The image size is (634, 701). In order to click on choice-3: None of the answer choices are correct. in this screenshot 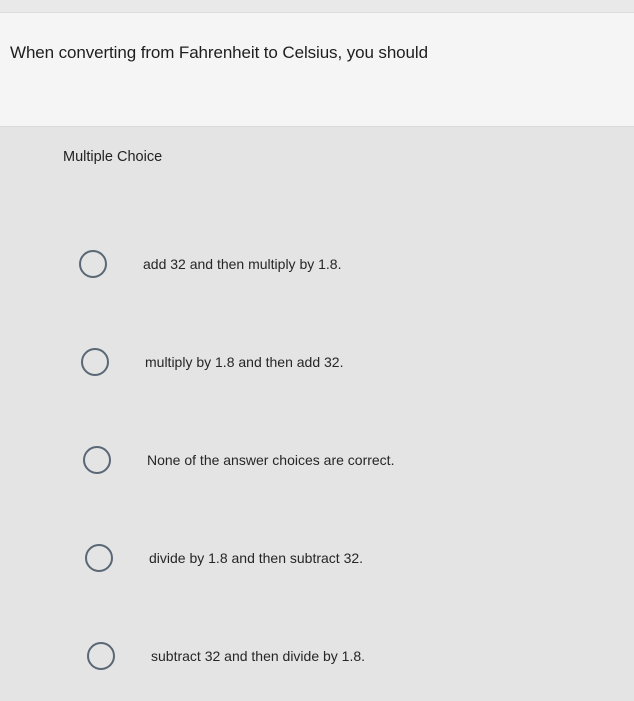, I will do `click(238, 460)`.